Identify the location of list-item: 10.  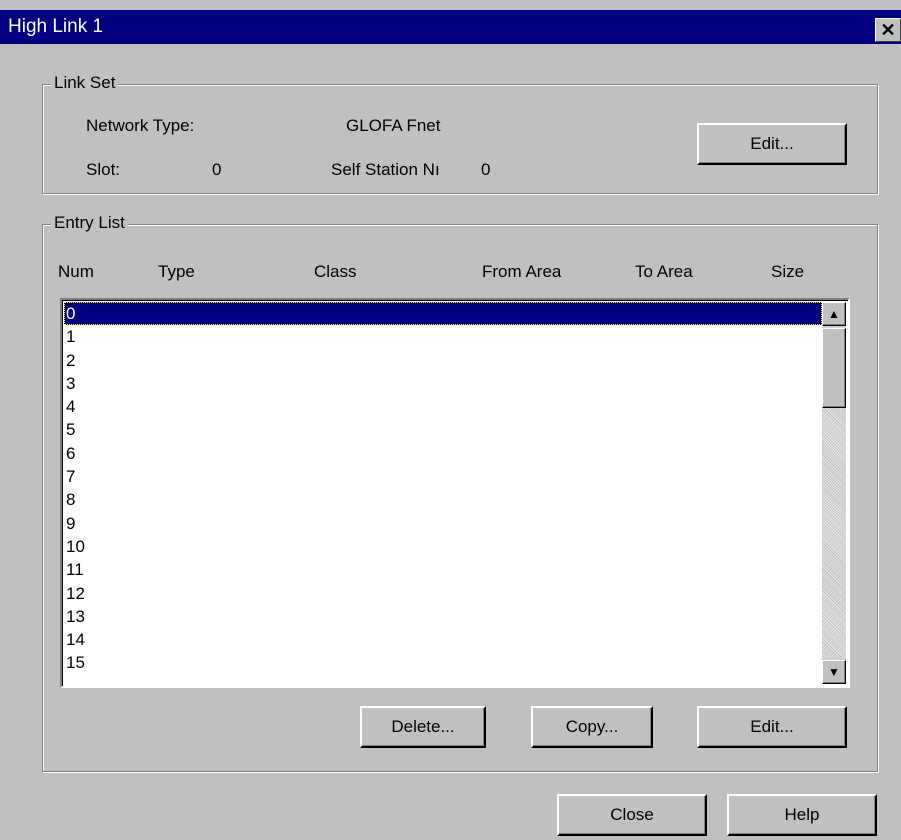
(443, 546).